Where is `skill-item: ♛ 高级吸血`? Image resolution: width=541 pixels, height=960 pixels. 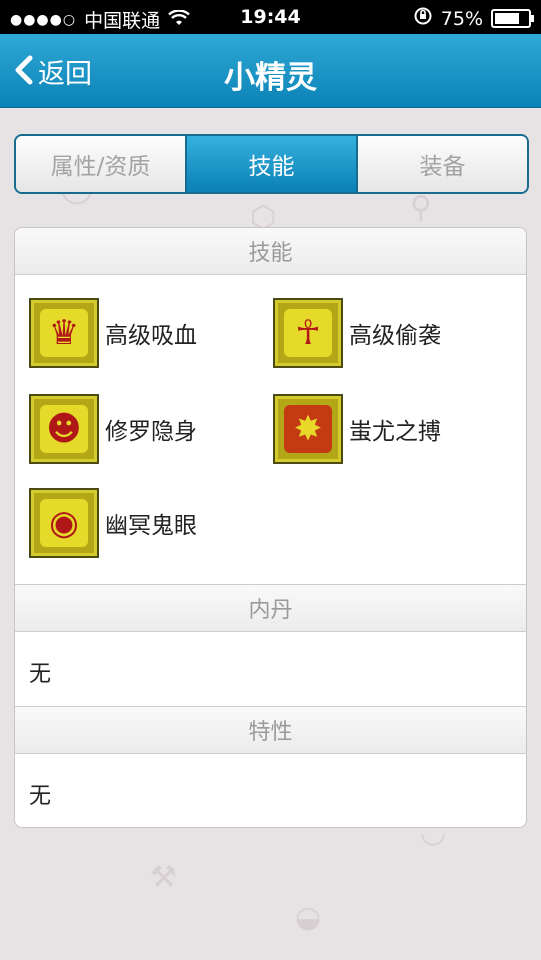 skill-item: ♛ 高级吸血 is located at coordinates (113, 333).